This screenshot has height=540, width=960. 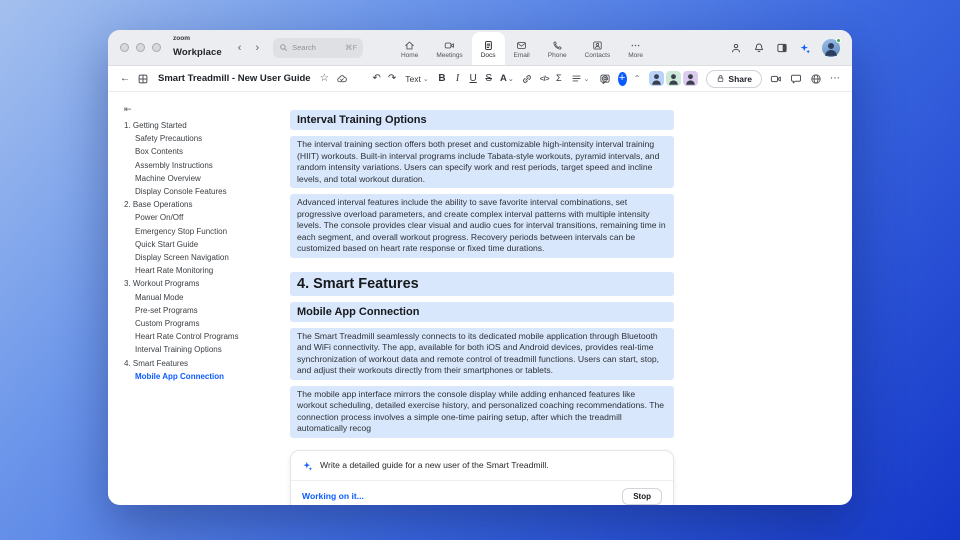 What do you see at coordinates (202, 191) in the screenshot?
I see `toc-item: Display Console Features` at bounding box center [202, 191].